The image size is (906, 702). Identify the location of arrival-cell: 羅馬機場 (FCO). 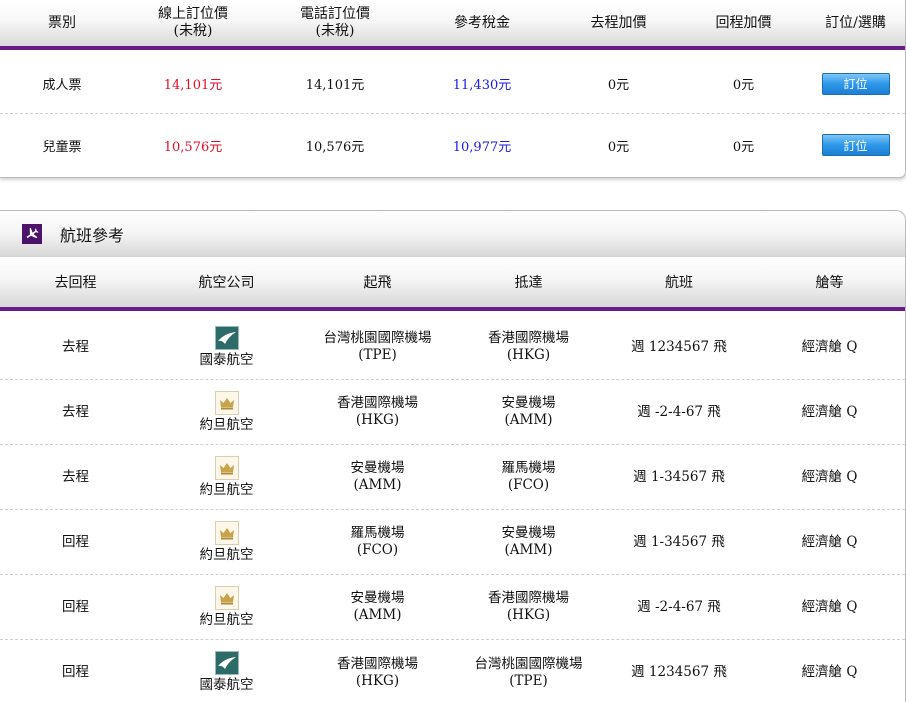
(528, 476).